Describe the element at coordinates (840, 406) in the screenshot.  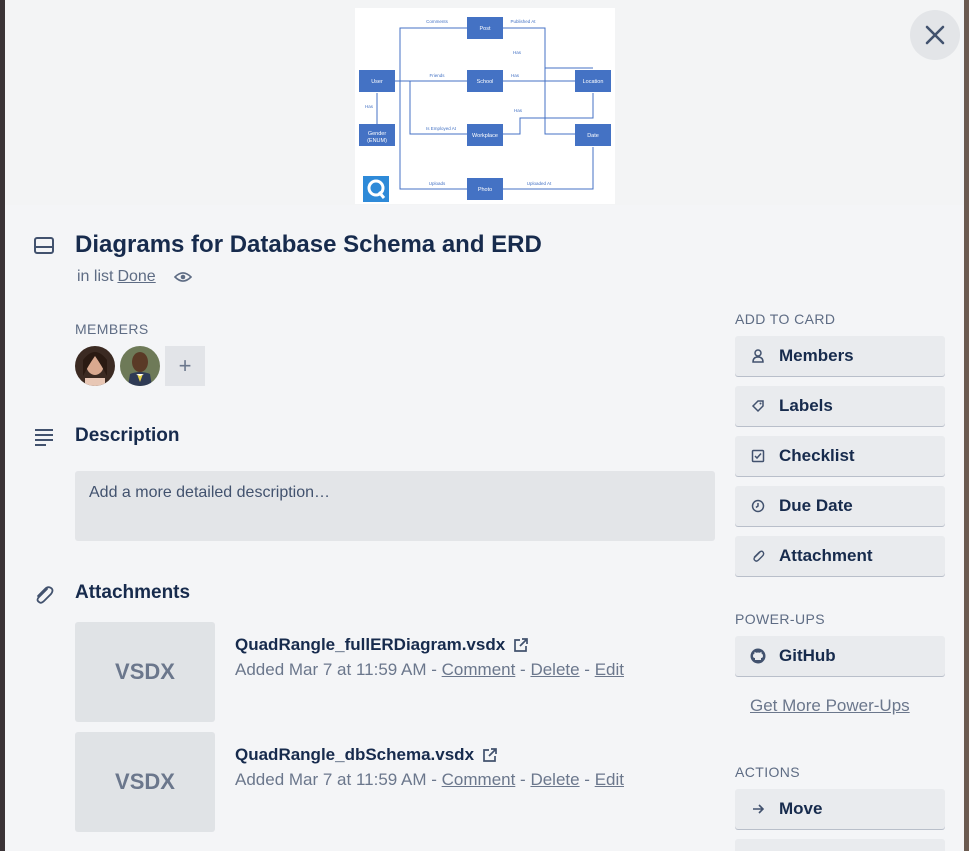
I see `labels-button: Labels` at that location.